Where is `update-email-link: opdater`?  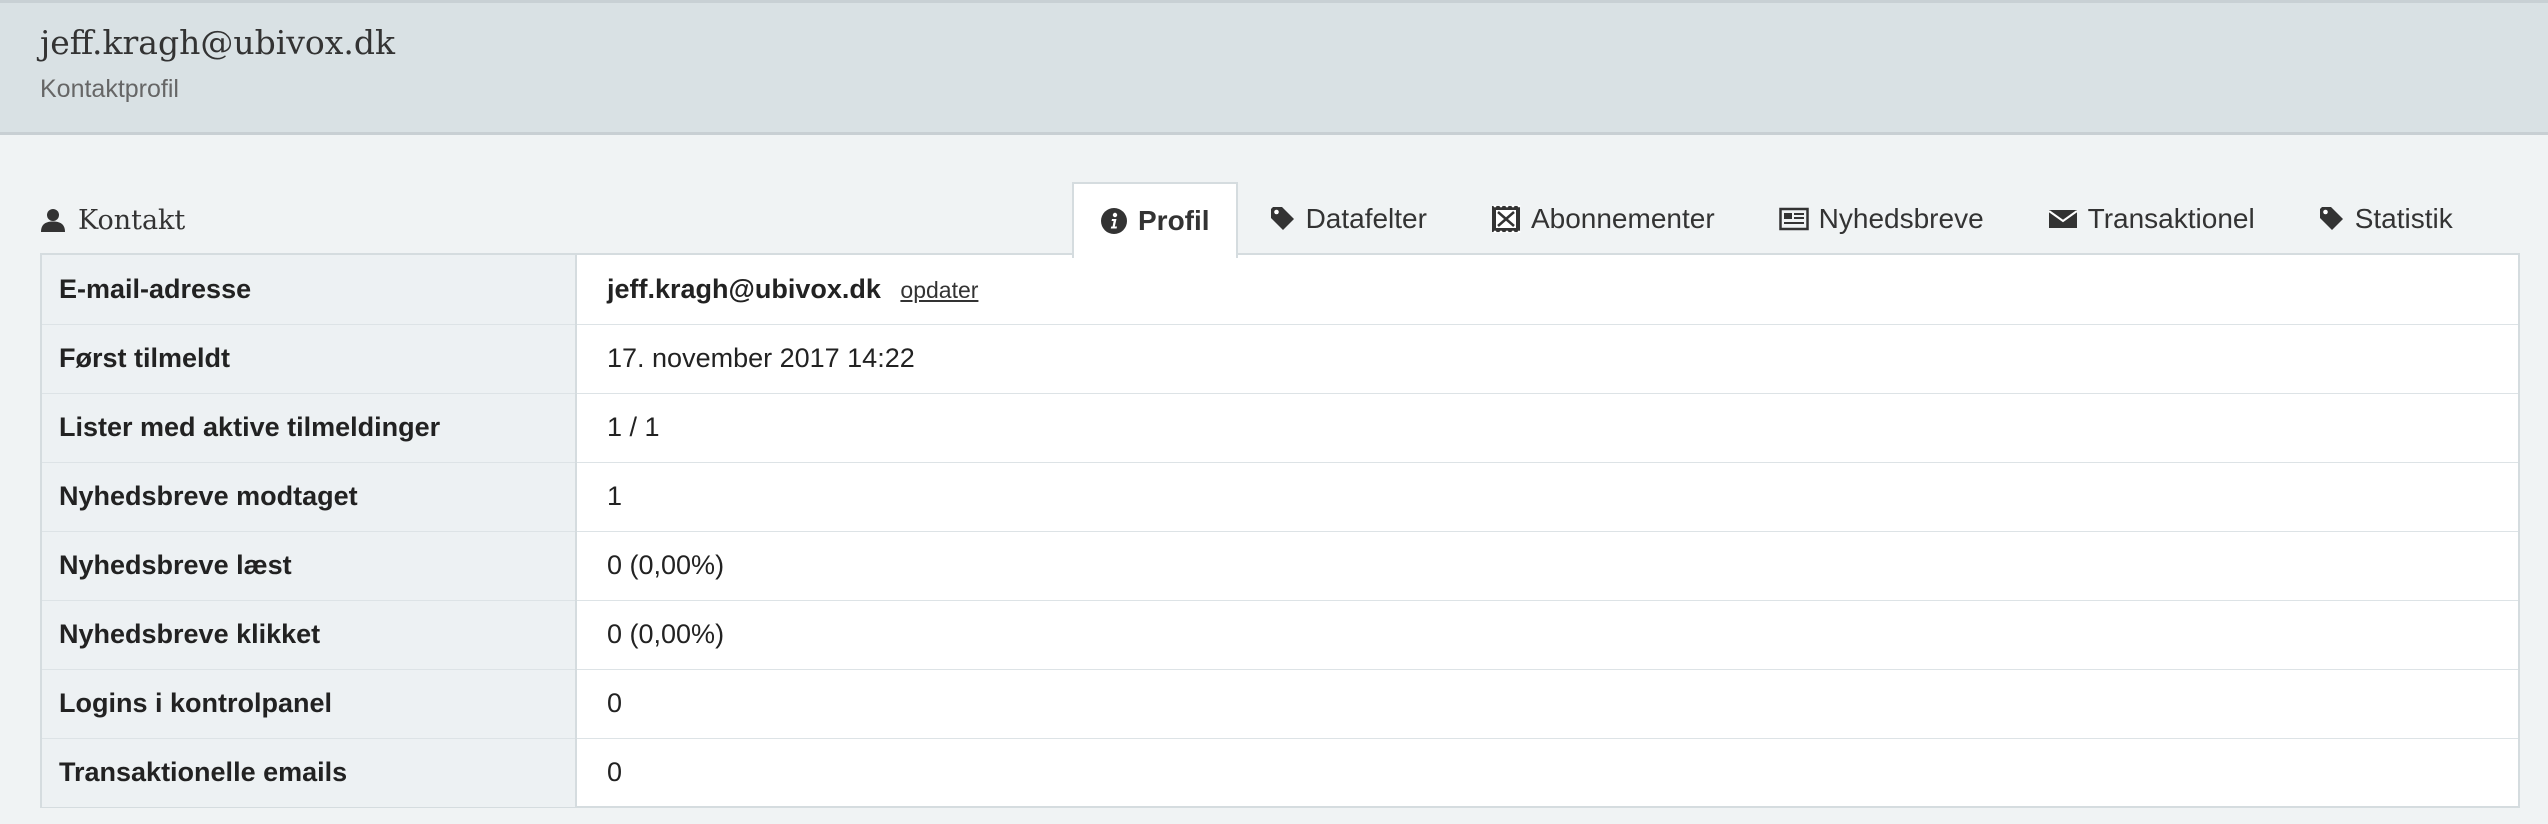
update-email-link: opdater is located at coordinates (939, 290).